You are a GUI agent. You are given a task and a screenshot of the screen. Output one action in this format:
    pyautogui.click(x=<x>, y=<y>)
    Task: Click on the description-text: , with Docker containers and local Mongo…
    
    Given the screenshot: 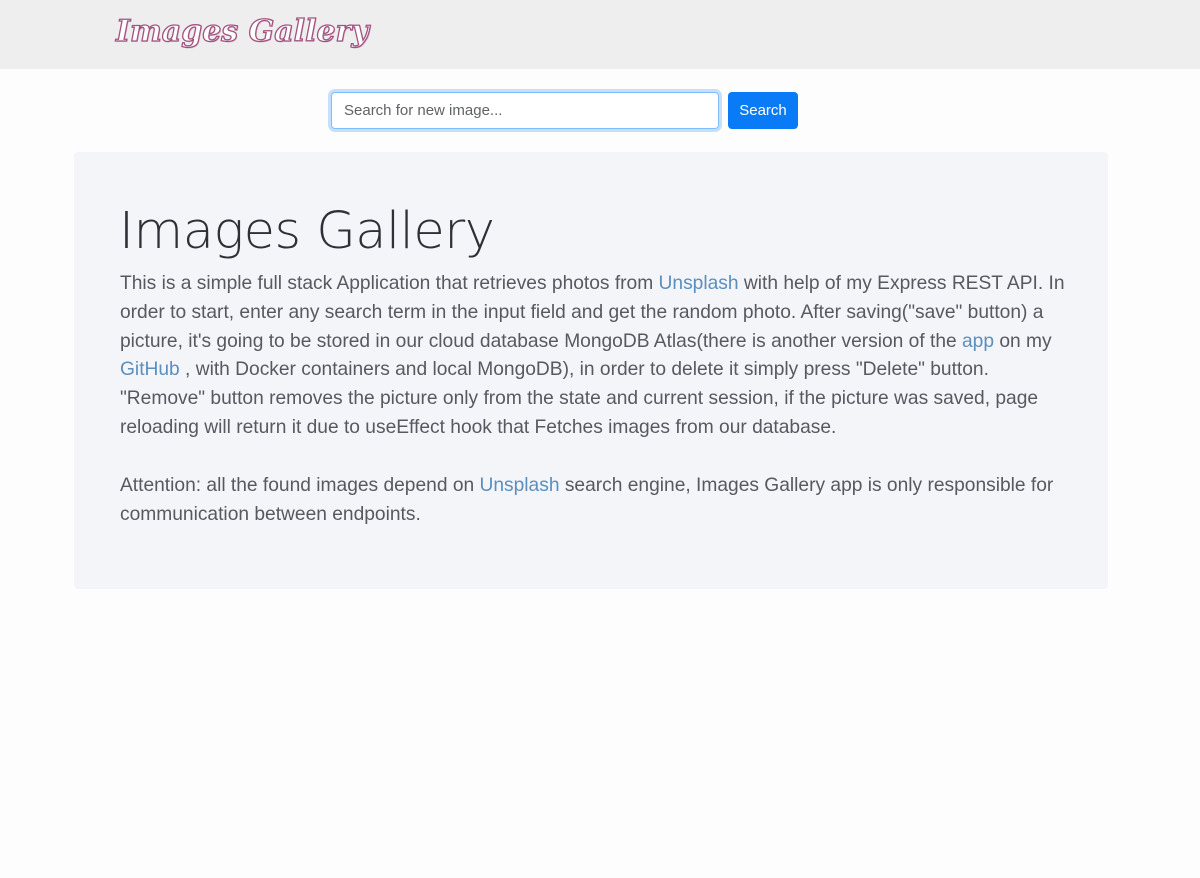 What is the action you would take?
    pyautogui.click(x=579, y=398)
    